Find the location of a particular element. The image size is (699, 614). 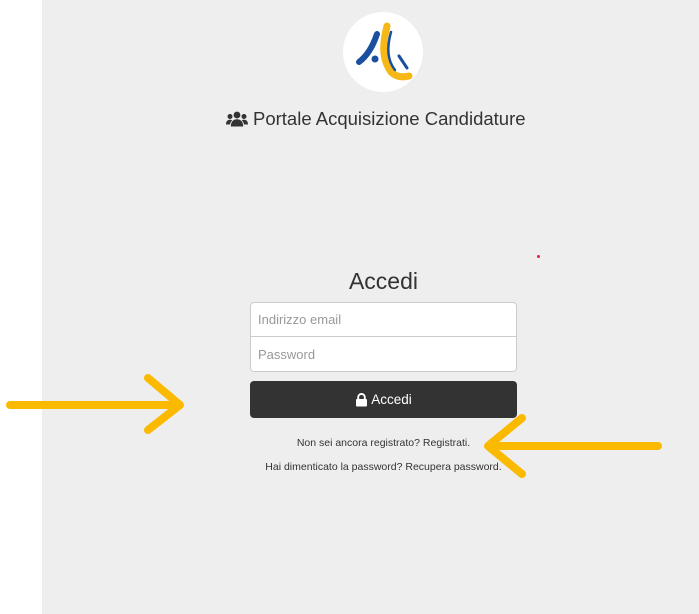

password-input is located at coordinates (383, 354).